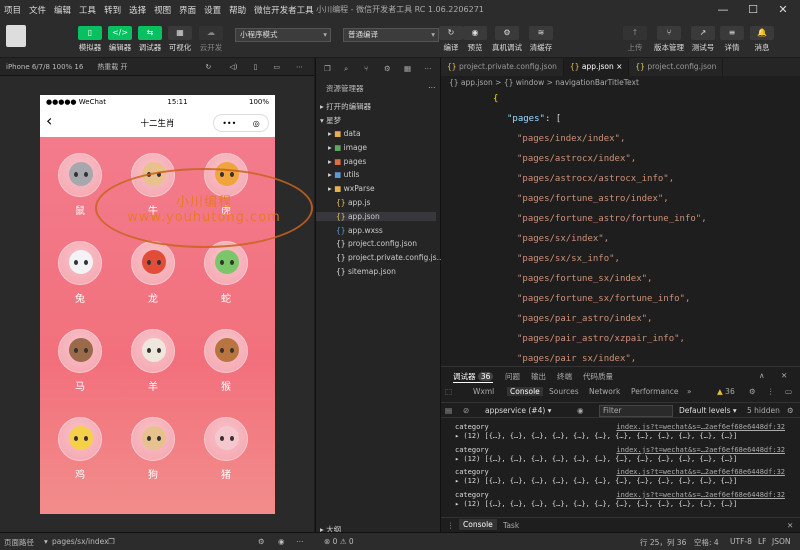 The width and height of the screenshot is (800, 550). I want to click on tab-terminal: 终端, so click(564, 376).